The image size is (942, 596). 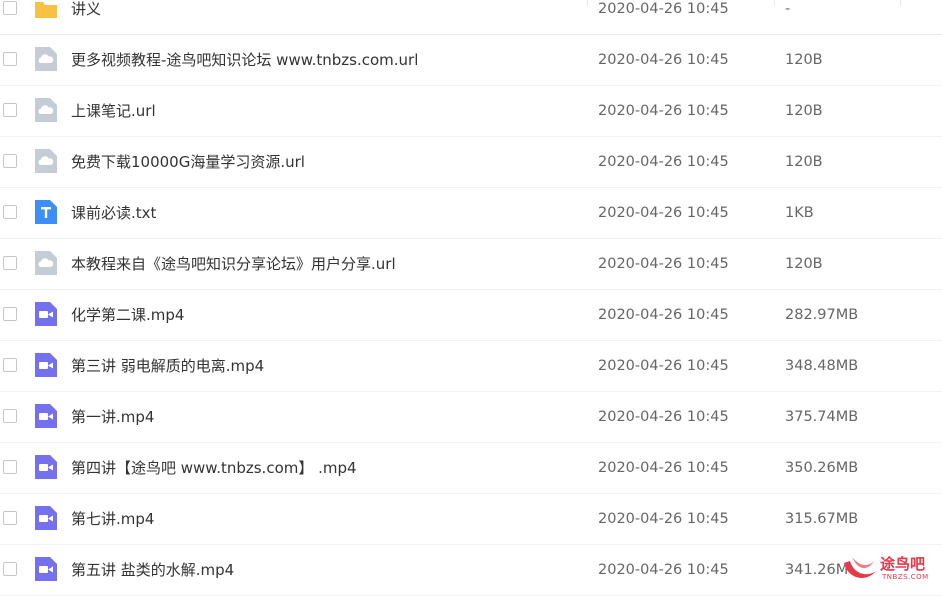 What do you see at coordinates (822, 519) in the screenshot?
I see `file-size: 315.67MB` at bounding box center [822, 519].